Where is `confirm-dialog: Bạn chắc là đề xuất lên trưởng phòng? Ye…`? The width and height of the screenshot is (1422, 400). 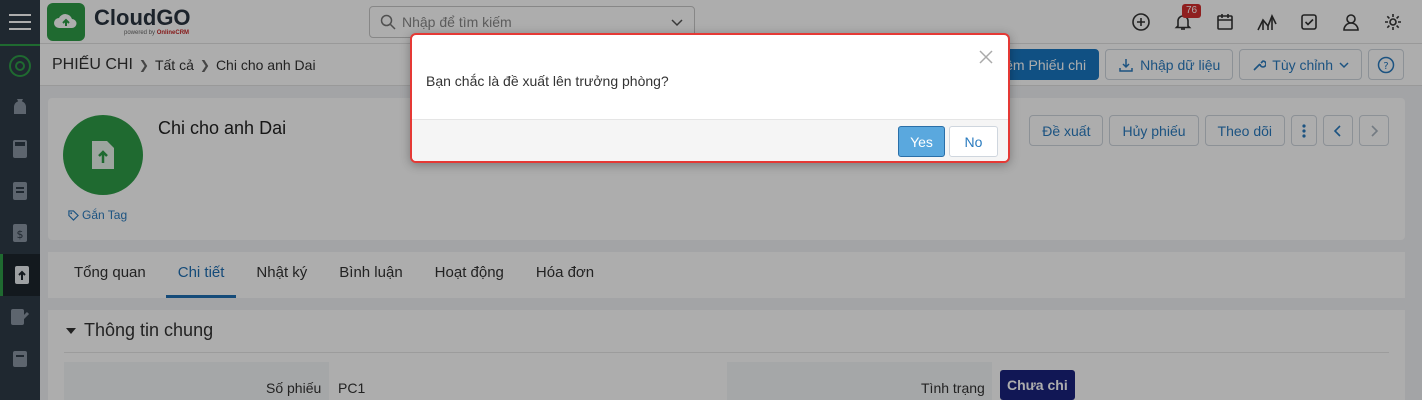 confirm-dialog: Bạn chắc là đề xuất lên trưởng phòng? Ye… is located at coordinates (710, 98).